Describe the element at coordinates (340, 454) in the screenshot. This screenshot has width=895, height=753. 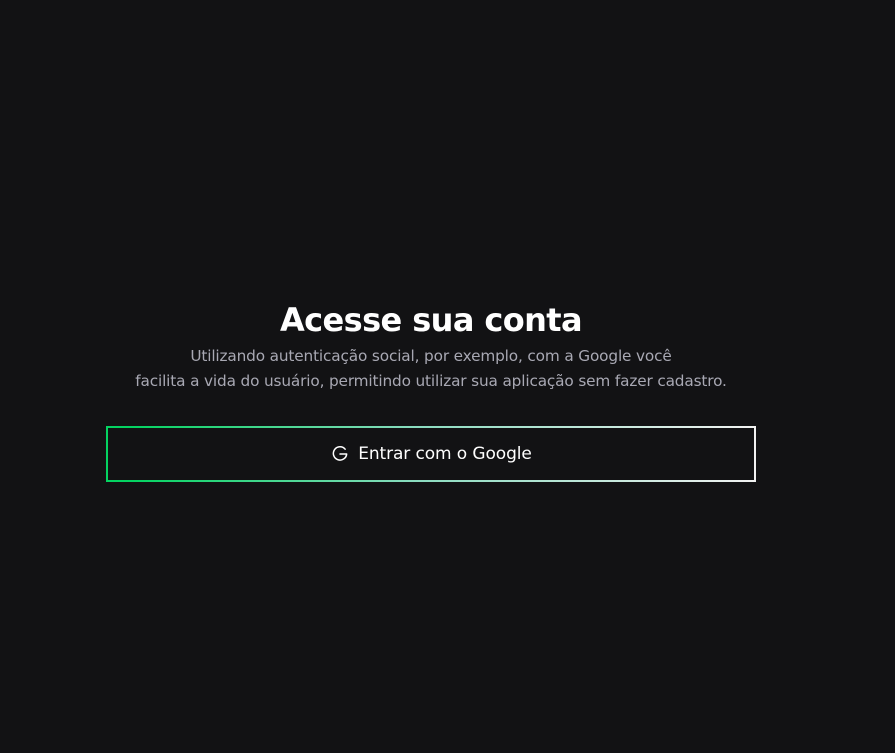
I see `google-icon` at that location.